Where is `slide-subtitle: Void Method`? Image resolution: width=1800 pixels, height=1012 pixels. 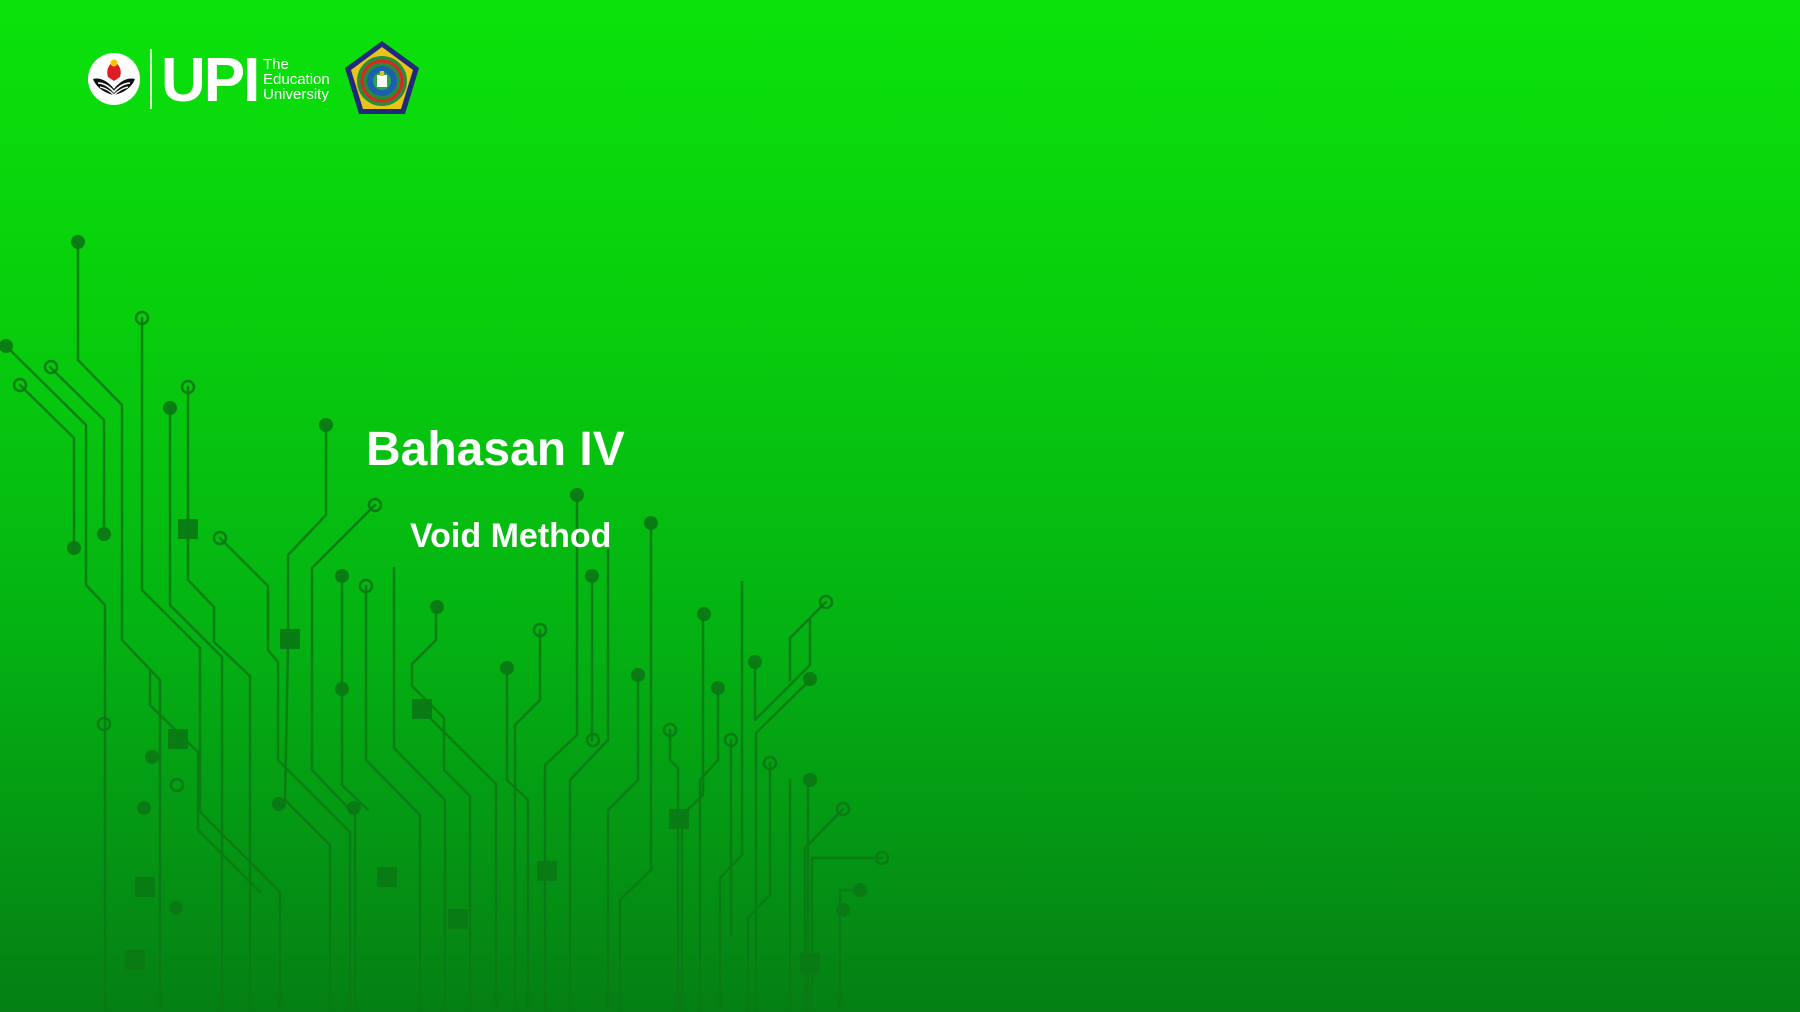 slide-subtitle: Void Method is located at coordinates (511, 536).